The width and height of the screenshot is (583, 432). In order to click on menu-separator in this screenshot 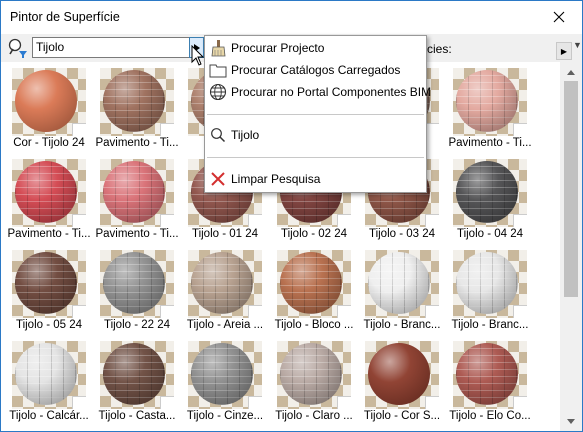, I will do `click(315, 114)`.